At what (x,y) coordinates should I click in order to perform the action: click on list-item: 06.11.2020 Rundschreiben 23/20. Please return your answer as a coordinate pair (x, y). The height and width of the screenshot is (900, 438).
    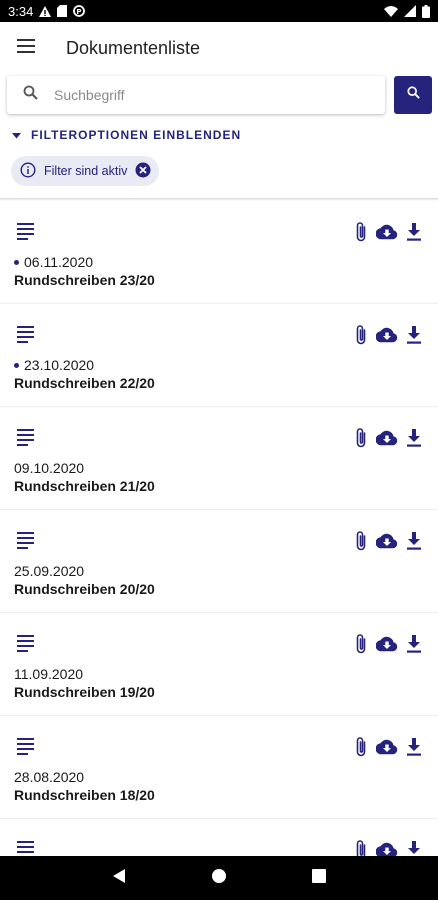
    Looking at the image, I should click on (219, 252).